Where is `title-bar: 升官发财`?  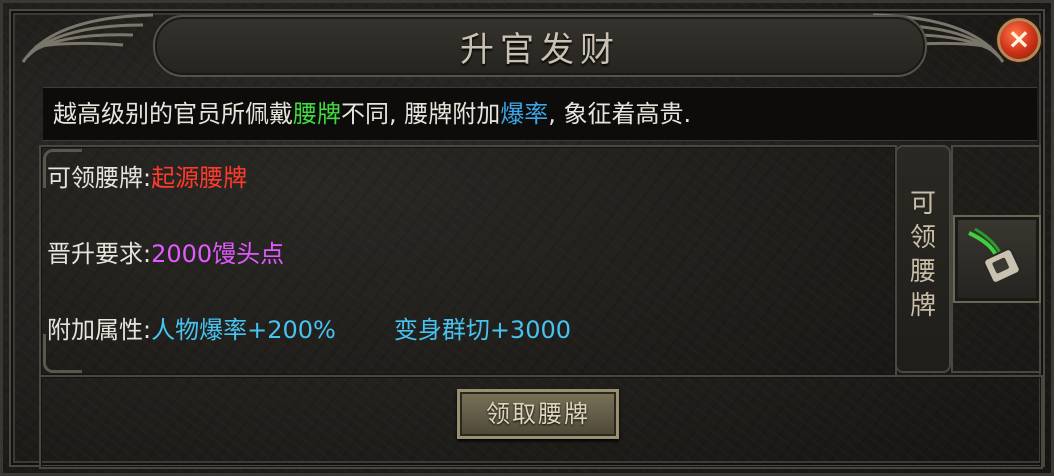 title-bar: 升官发财 is located at coordinates (540, 46).